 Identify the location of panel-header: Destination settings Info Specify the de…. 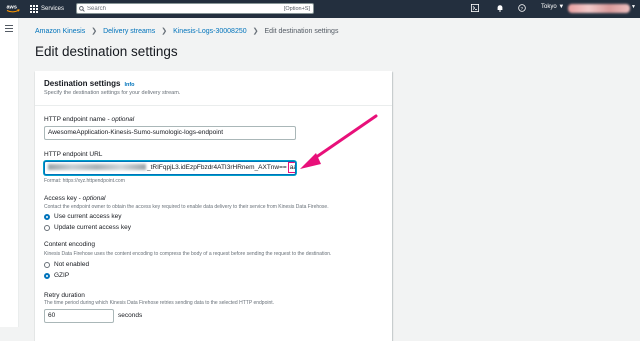
(112, 87).